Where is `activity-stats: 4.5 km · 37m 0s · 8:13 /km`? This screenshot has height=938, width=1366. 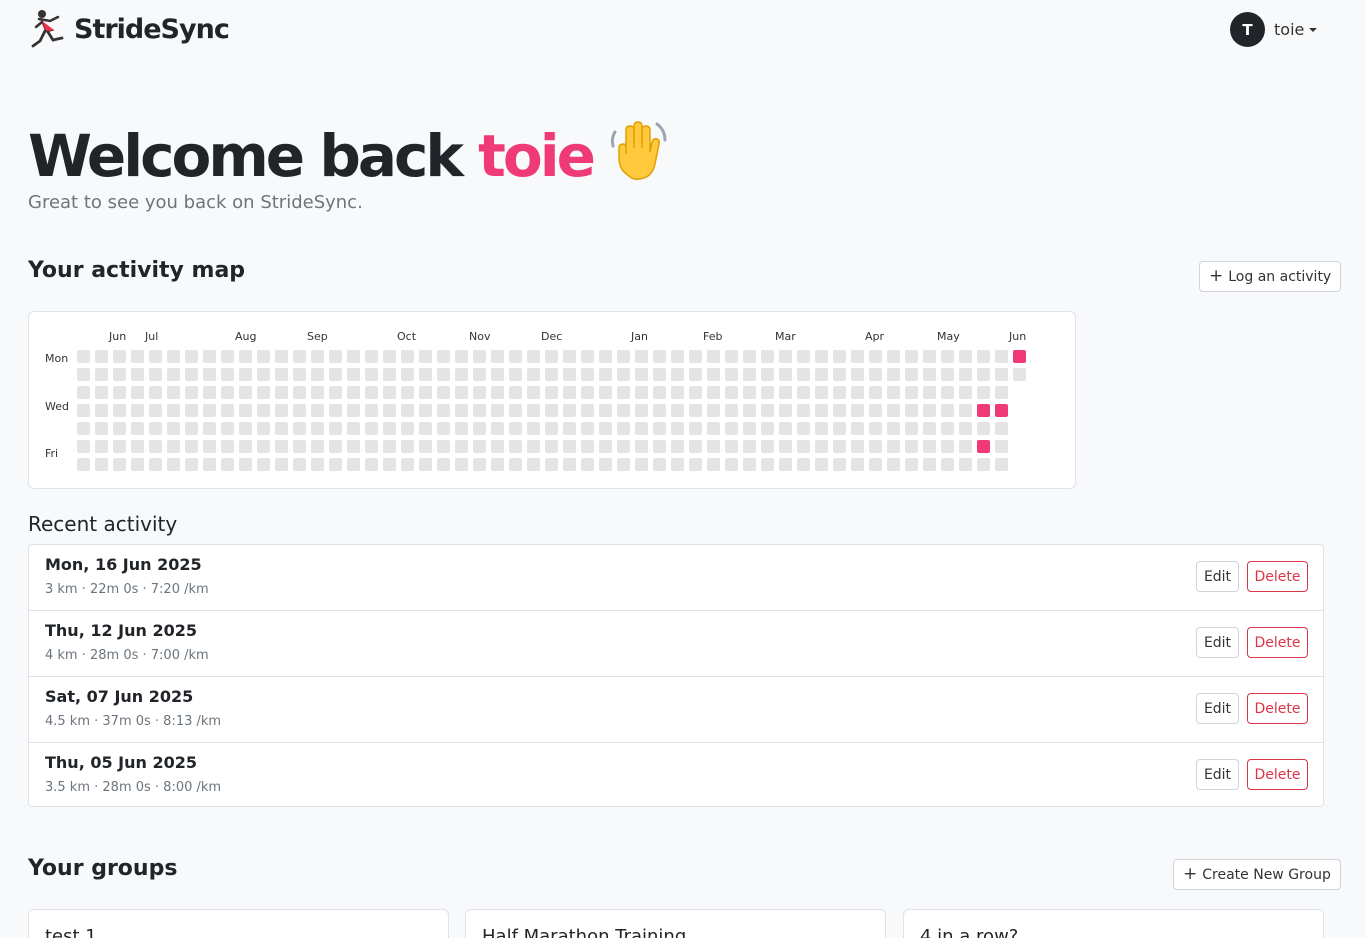
activity-stats: 4.5 km · 37m 0s · 8:13 /km is located at coordinates (133, 721).